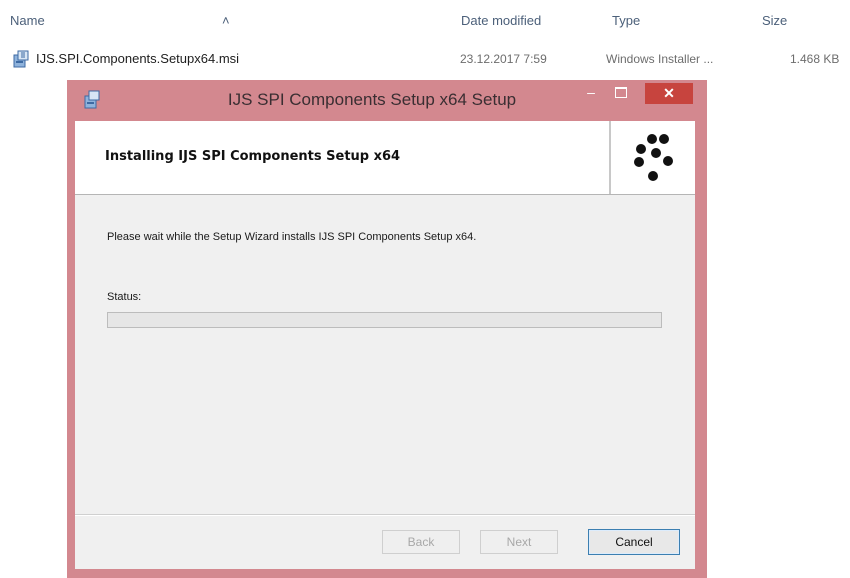 Image resolution: width=850 pixels, height=578 pixels. Describe the element at coordinates (774, 20) in the screenshot. I see `column-size: Size` at that location.